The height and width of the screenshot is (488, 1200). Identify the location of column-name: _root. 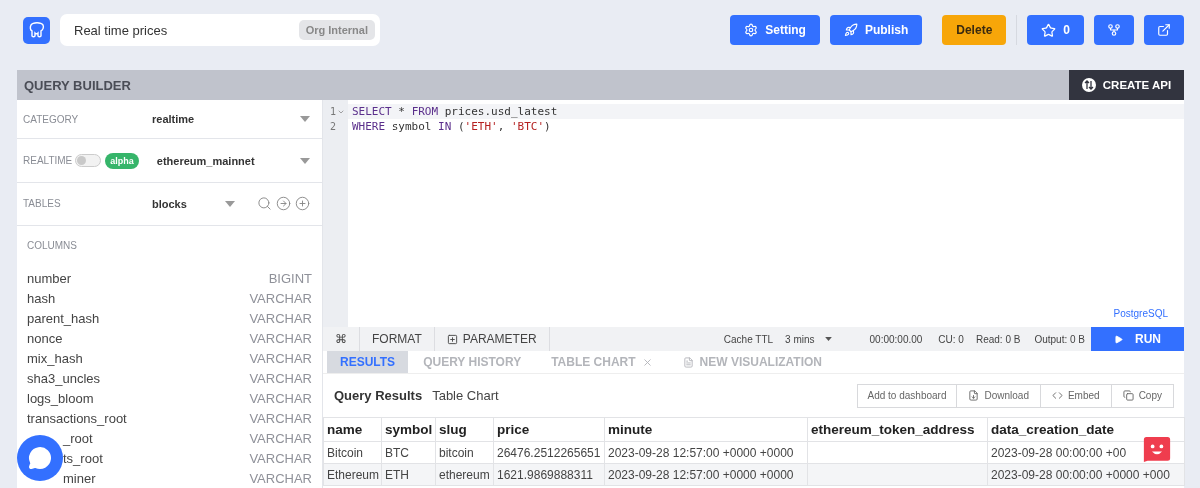
(78, 438).